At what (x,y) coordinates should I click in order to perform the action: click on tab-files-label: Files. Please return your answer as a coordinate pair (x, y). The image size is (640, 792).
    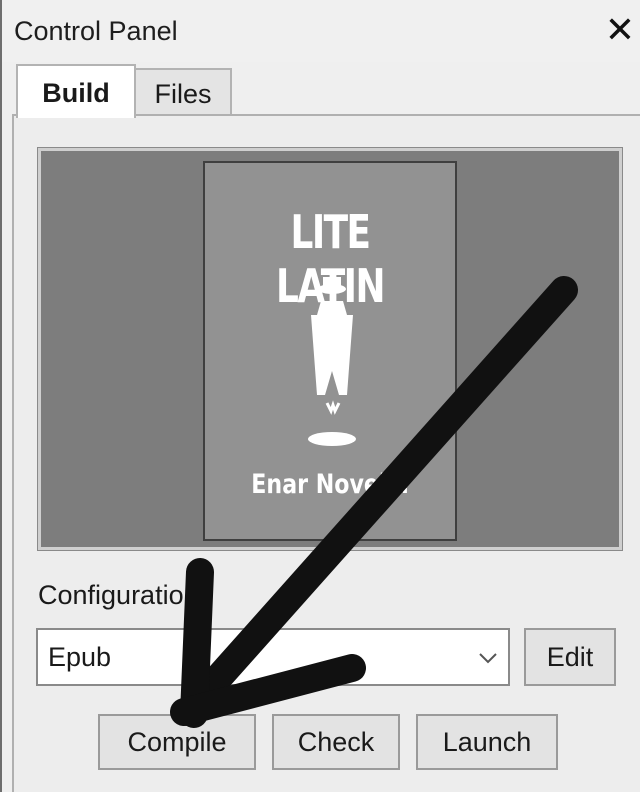
    Looking at the image, I should click on (183, 94).